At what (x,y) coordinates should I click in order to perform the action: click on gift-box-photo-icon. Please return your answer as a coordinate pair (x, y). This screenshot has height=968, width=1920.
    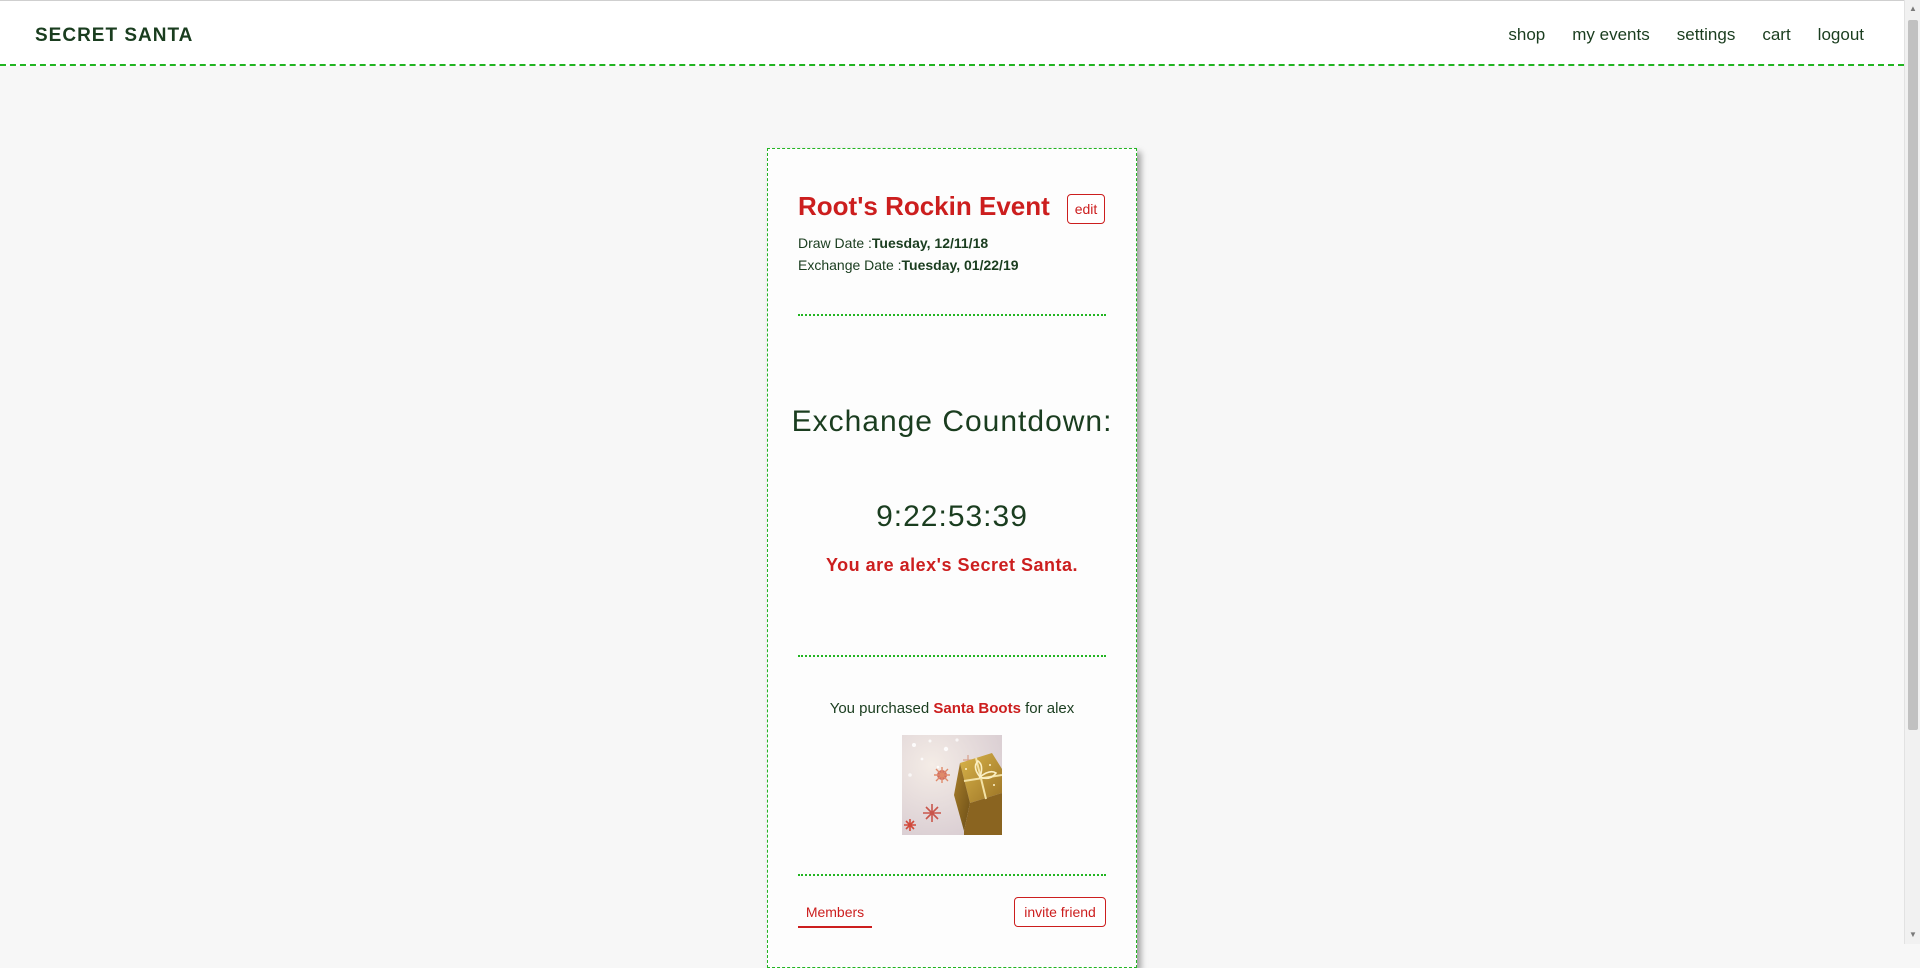
    Looking at the image, I should click on (952, 785).